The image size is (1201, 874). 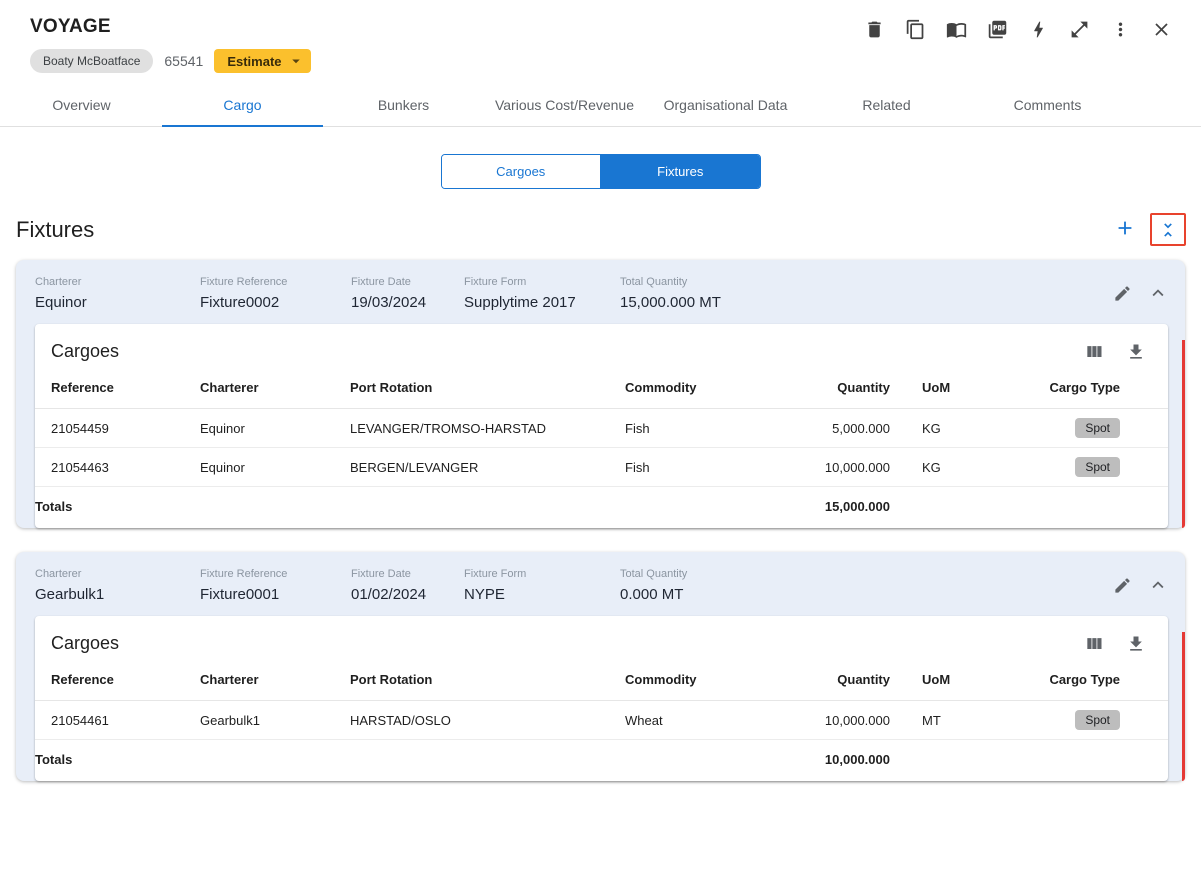 I want to click on title-bar: VOYAGE, so click(x=600, y=20).